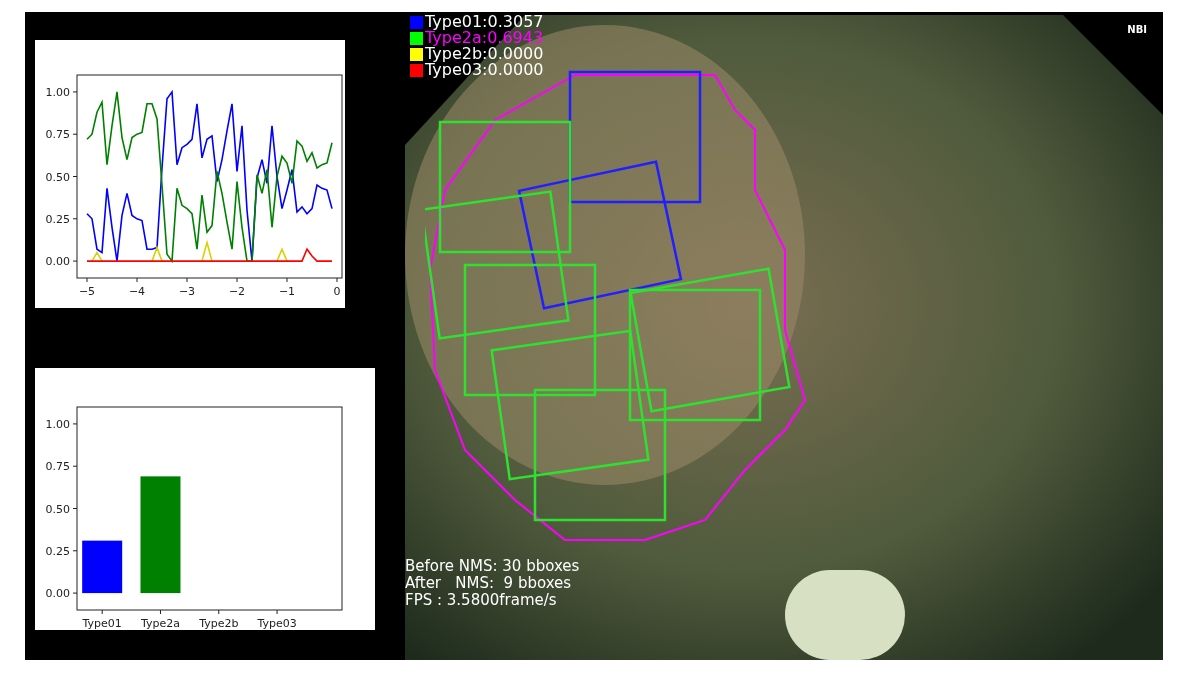 The width and height of the screenshot is (1187, 675). What do you see at coordinates (137, 291) in the screenshot?
I see `x-tick-label: −4` at bounding box center [137, 291].